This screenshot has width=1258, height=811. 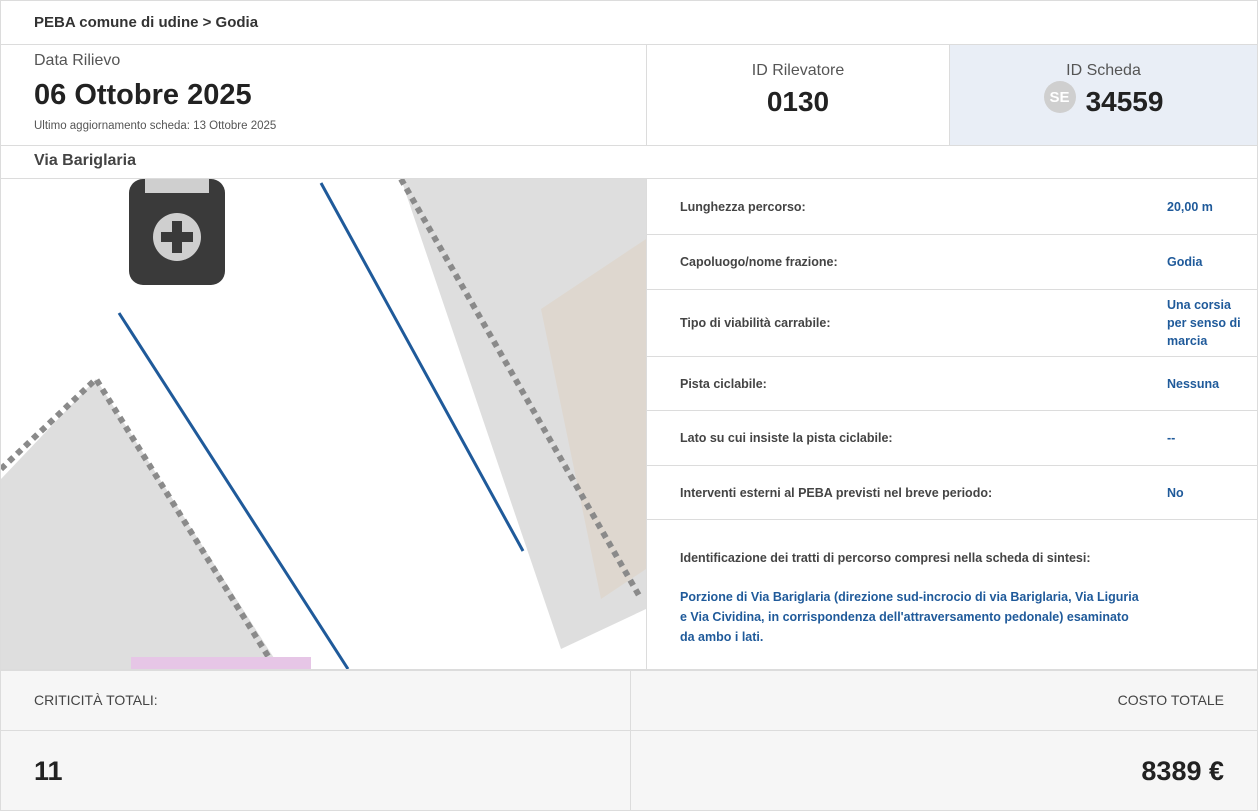 What do you see at coordinates (315, 770) in the screenshot?
I see `total-issues-value: 11` at bounding box center [315, 770].